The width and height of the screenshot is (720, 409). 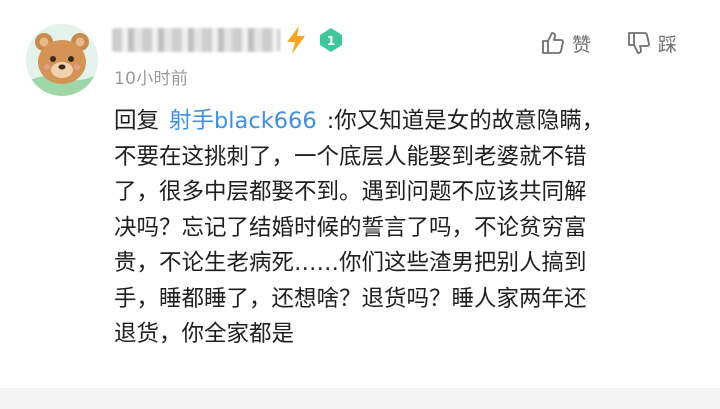 I want to click on like-label: 赞, so click(x=582, y=44).